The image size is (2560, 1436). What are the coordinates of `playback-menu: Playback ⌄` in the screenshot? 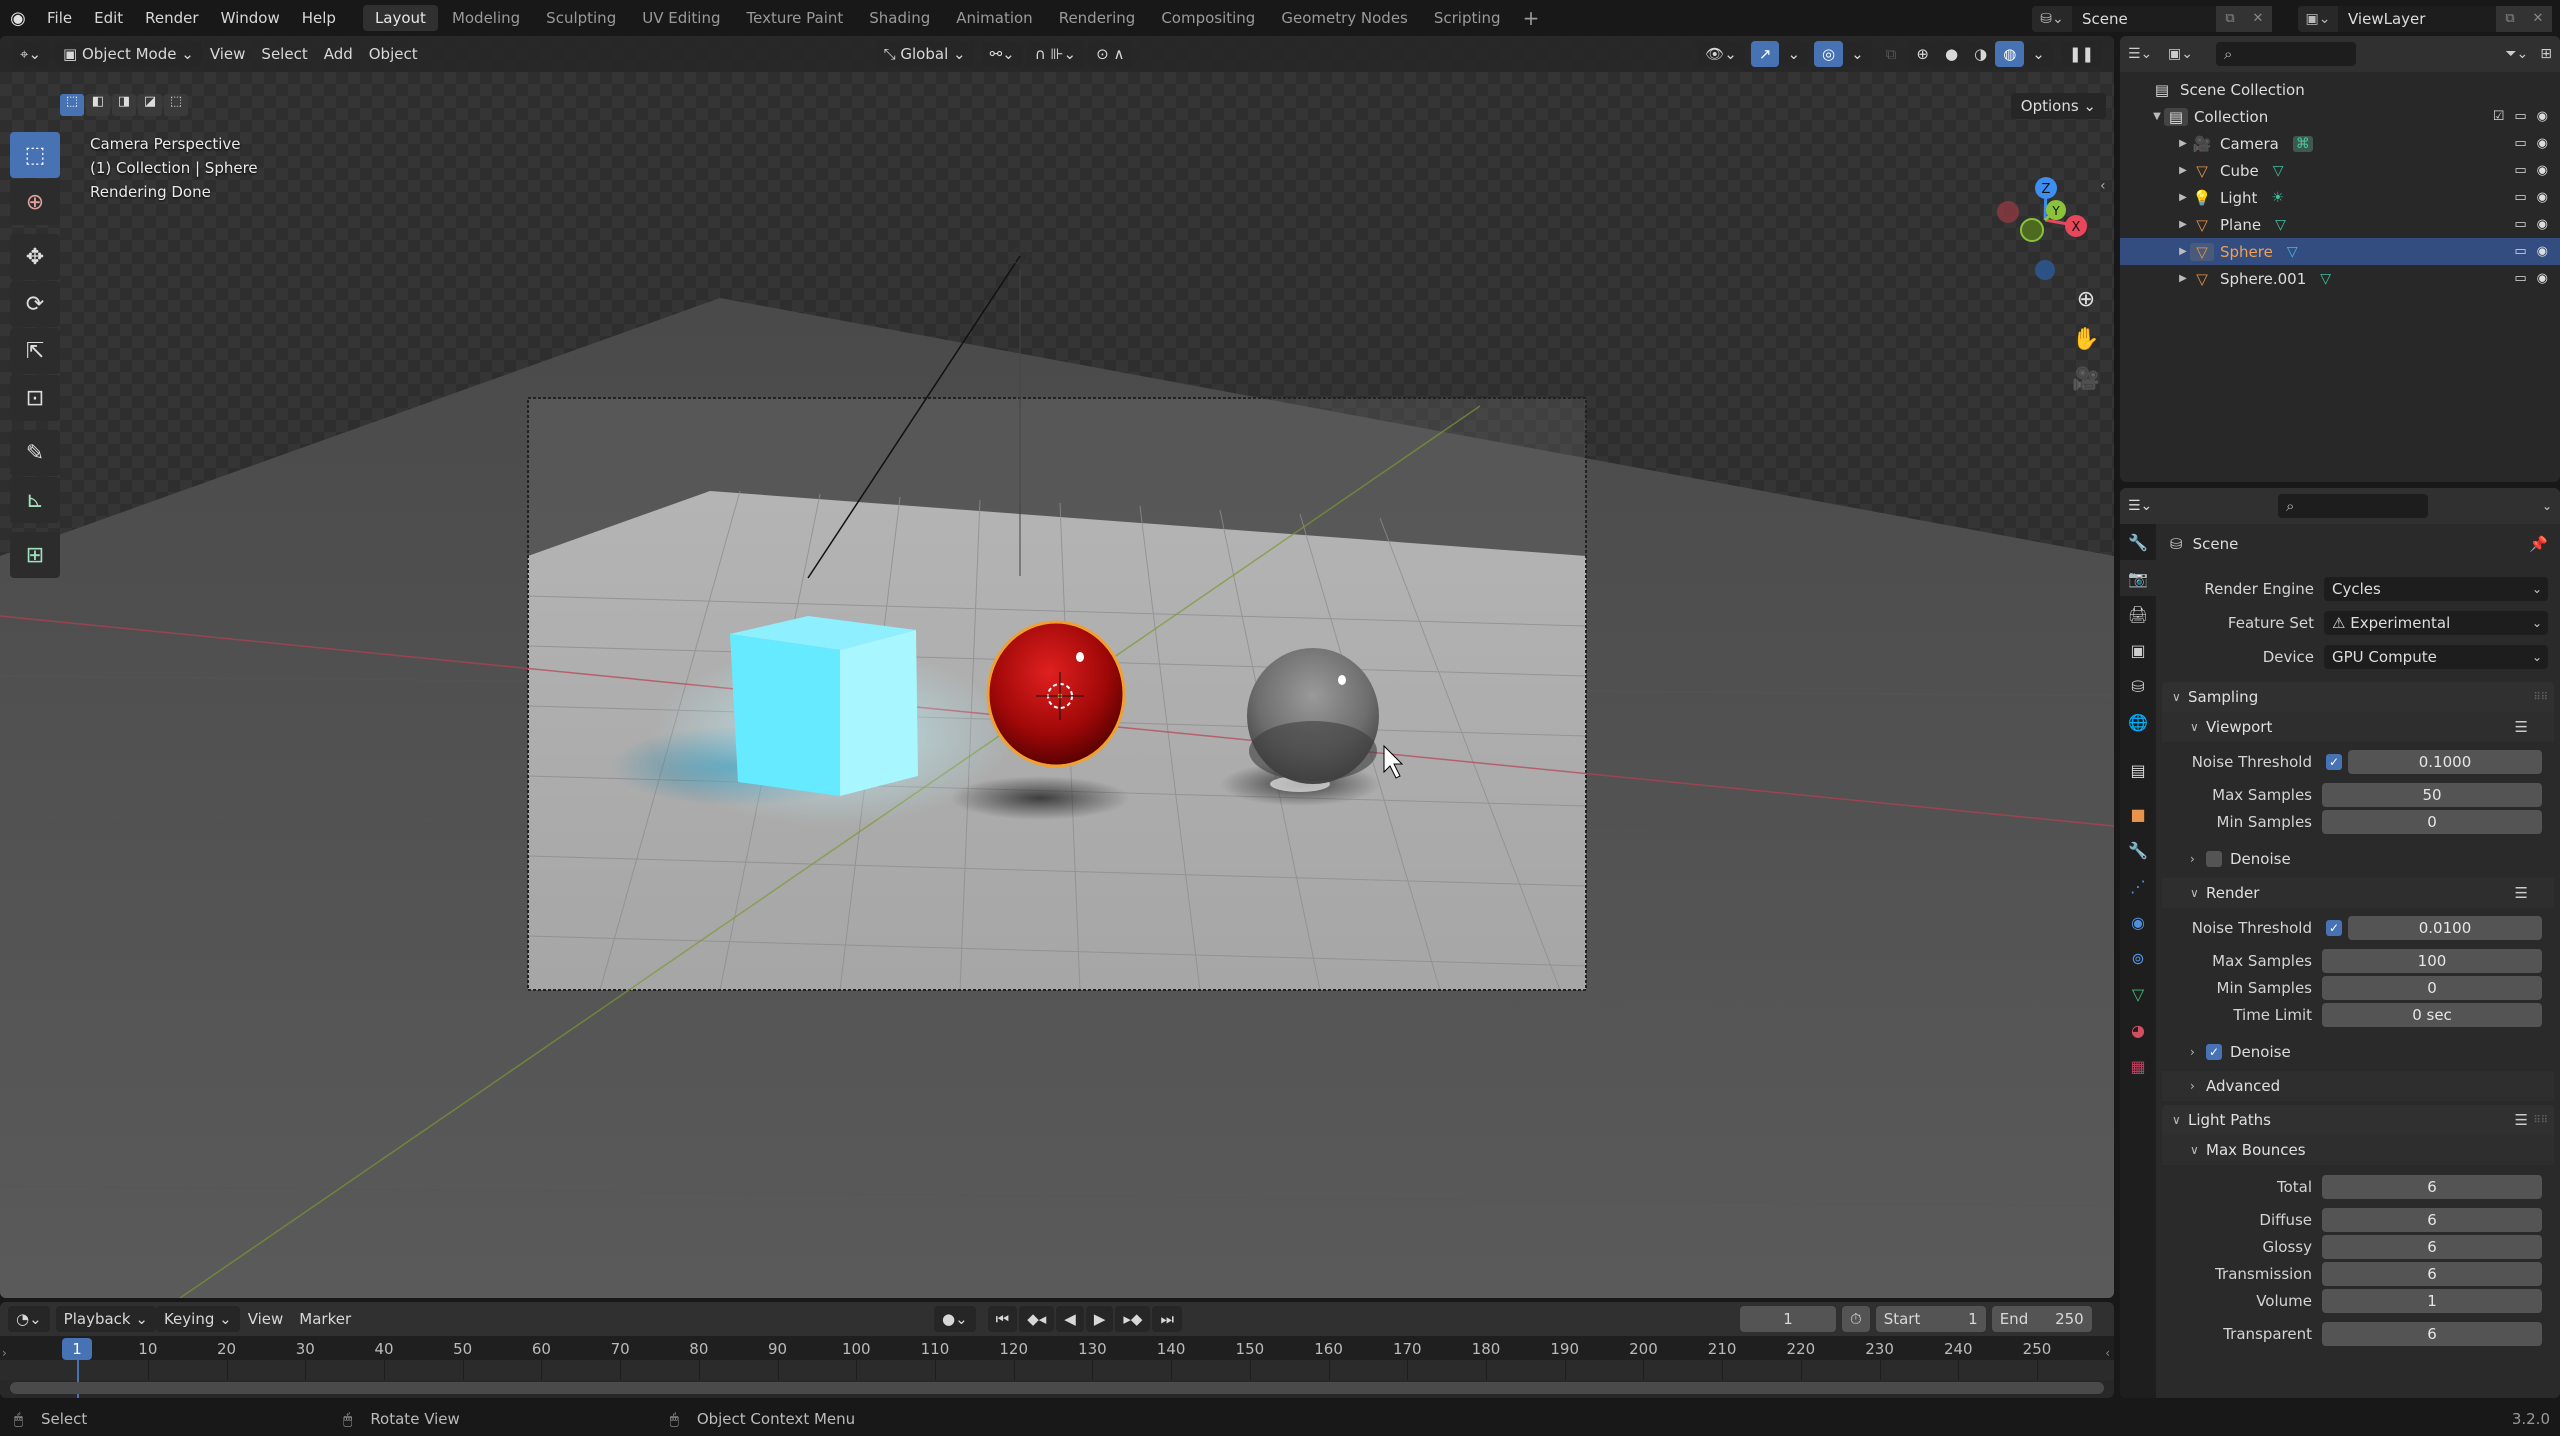 It's located at (105, 1319).